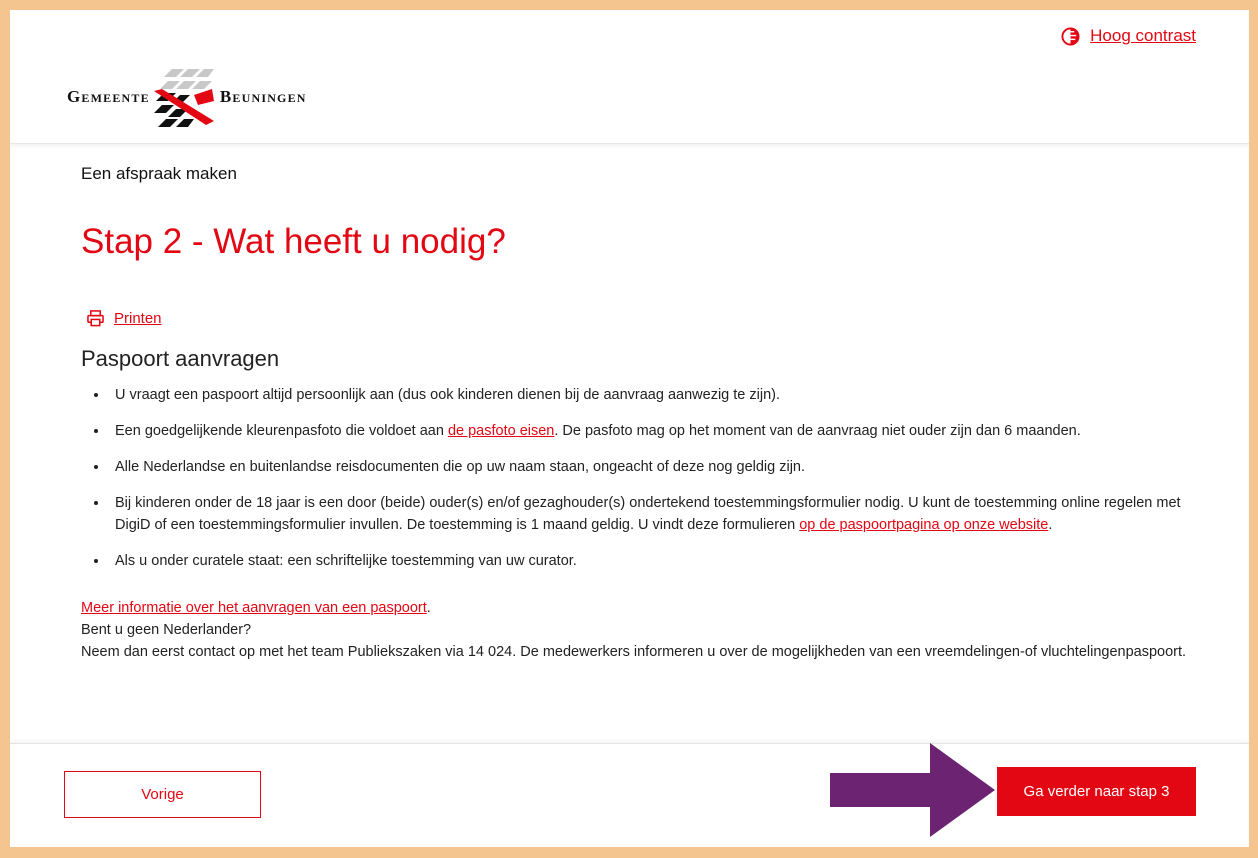 Image resolution: width=1258 pixels, height=858 pixels. Describe the element at coordinates (293, 241) in the screenshot. I see `page-title: Stap 2 - Wat heeft u nodig?` at that location.